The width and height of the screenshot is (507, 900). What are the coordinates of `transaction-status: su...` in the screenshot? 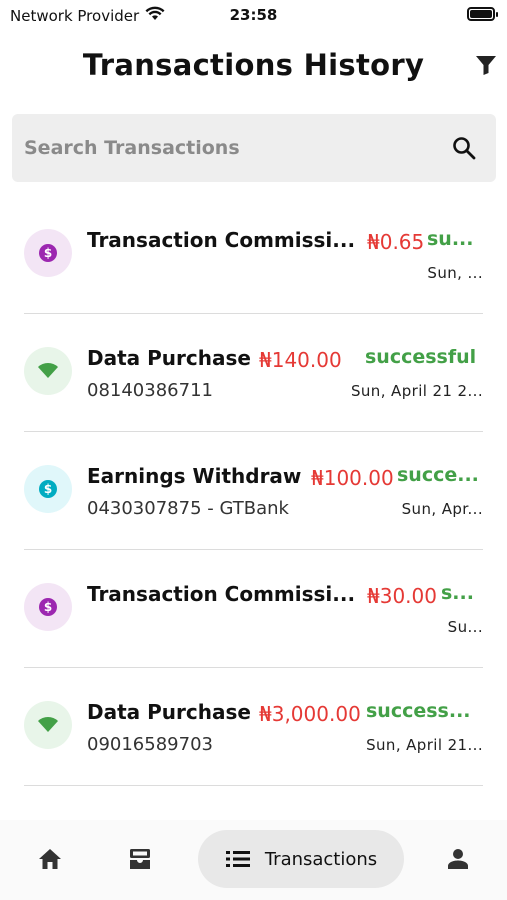 It's located at (450, 239).